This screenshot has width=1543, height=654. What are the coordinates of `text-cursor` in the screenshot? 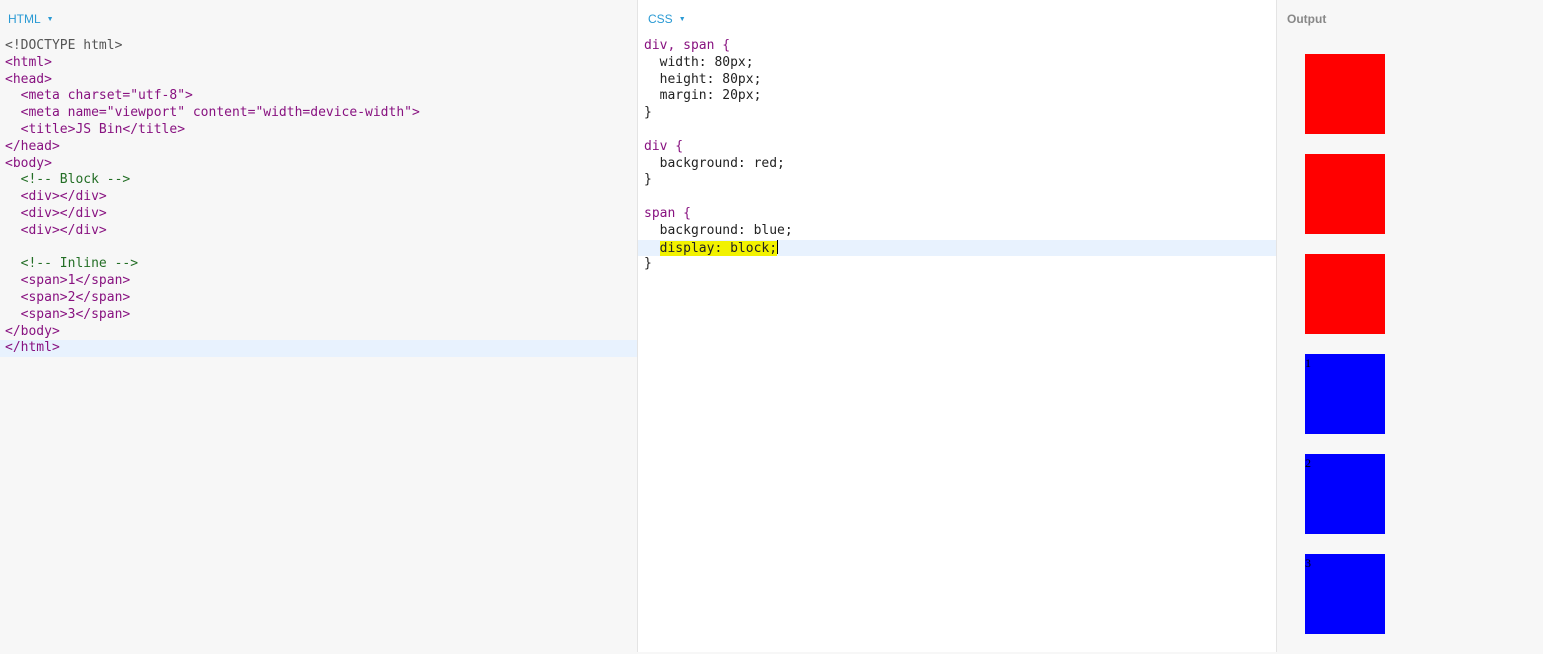 It's located at (778, 246).